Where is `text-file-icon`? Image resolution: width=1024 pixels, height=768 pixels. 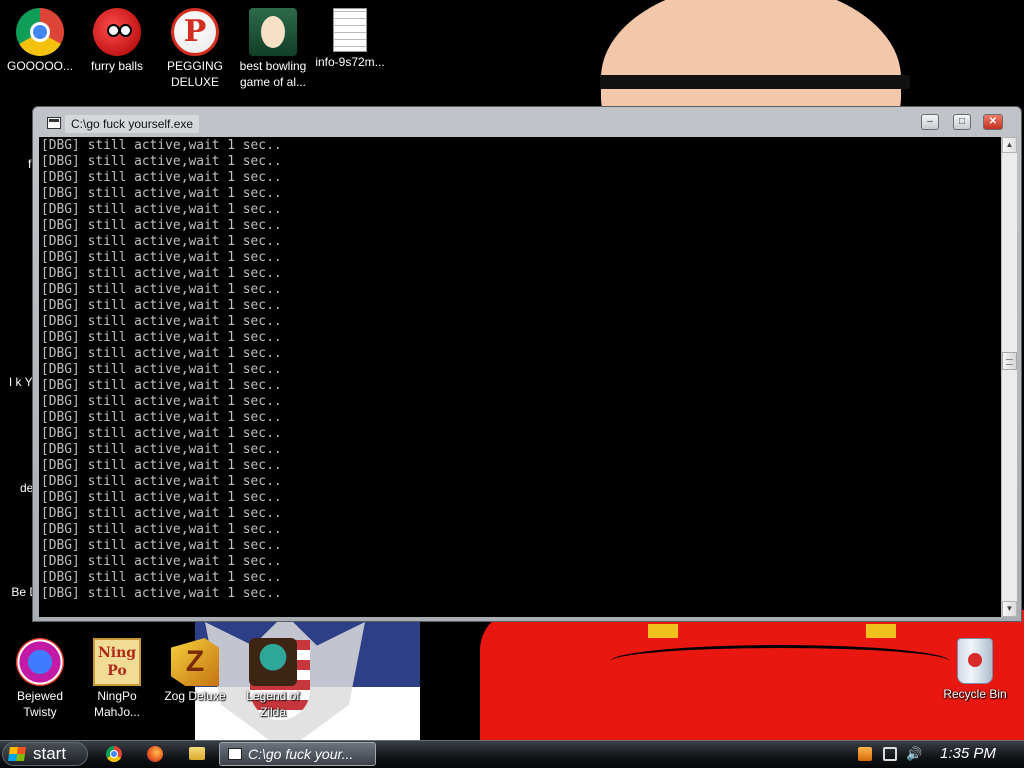 text-file-icon is located at coordinates (350, 30).